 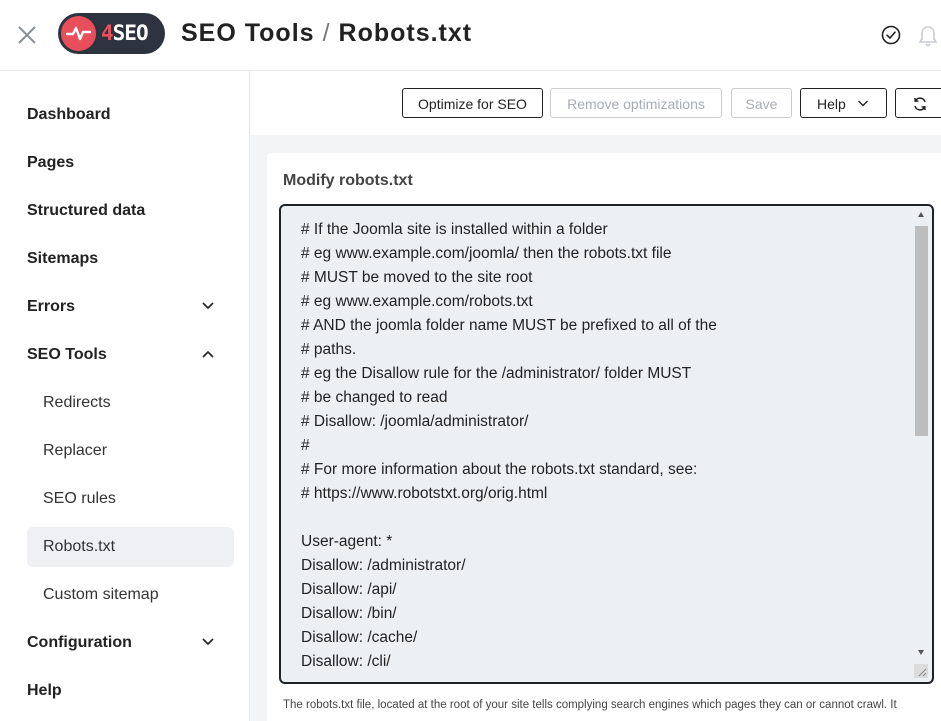 I want to click on code-line: #, so click(x=305, y=445).